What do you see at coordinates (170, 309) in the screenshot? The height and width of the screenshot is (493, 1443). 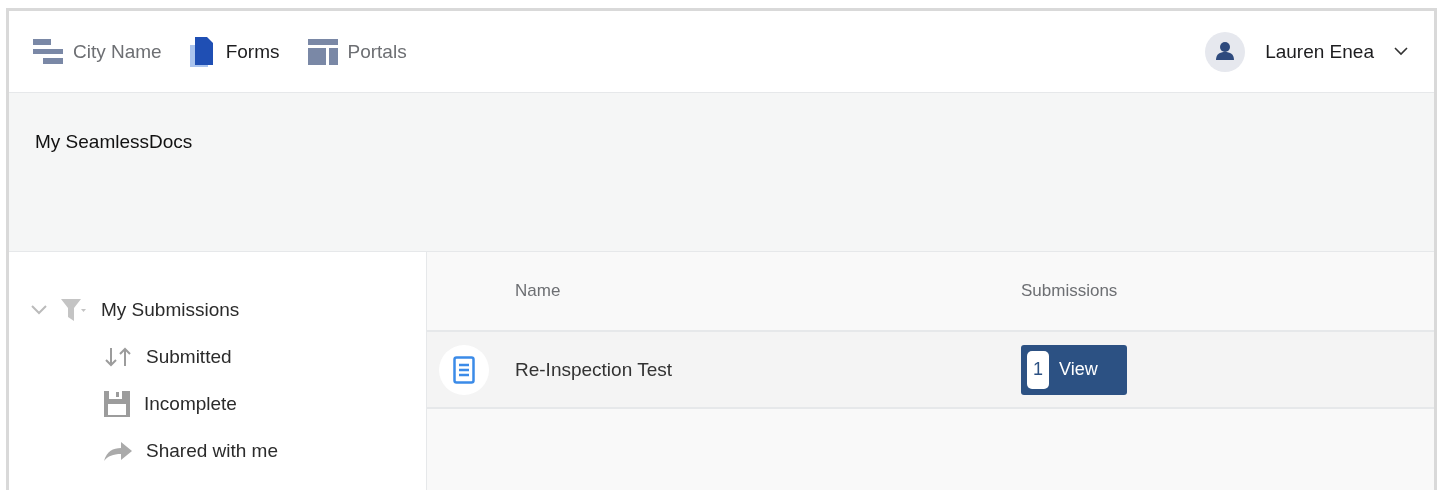 I see `sidebar-item: My Submissions` at bounding box center [170, 309].